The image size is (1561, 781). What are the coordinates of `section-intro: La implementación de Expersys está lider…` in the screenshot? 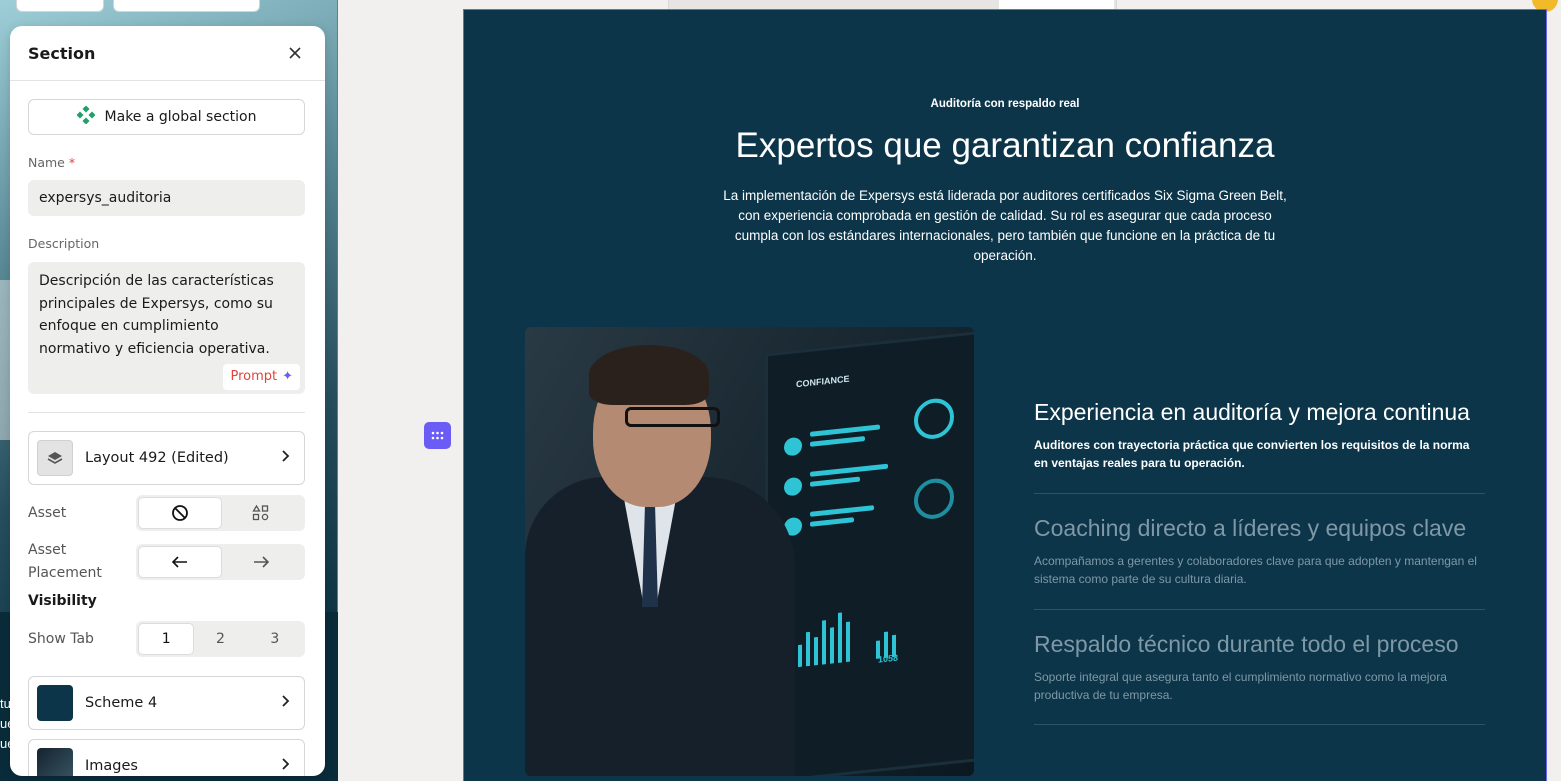 It's located at (1005, 225).